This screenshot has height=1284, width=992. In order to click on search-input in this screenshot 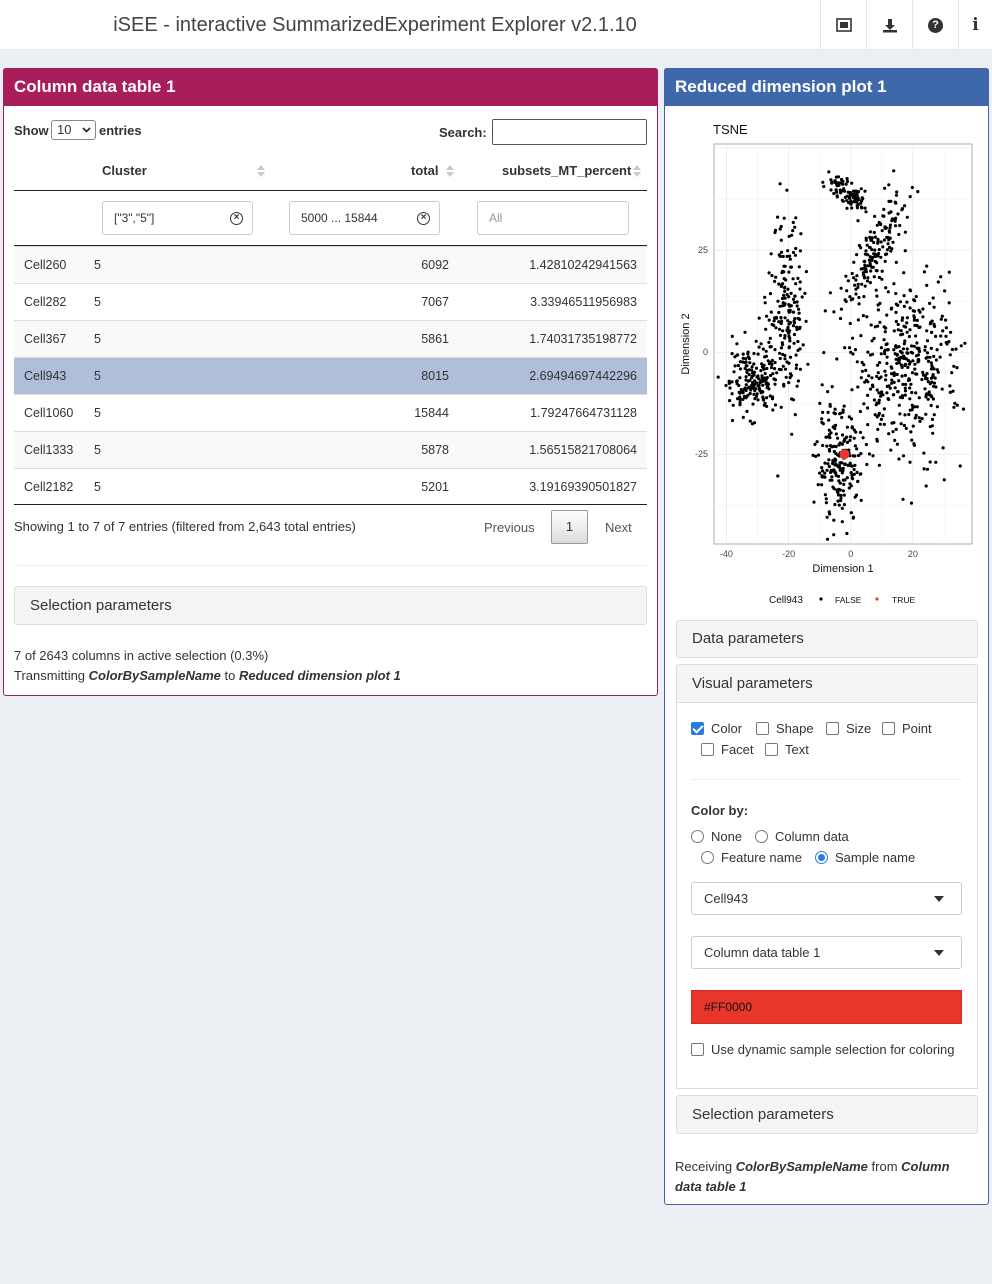, I will do `click(569, 132)`.